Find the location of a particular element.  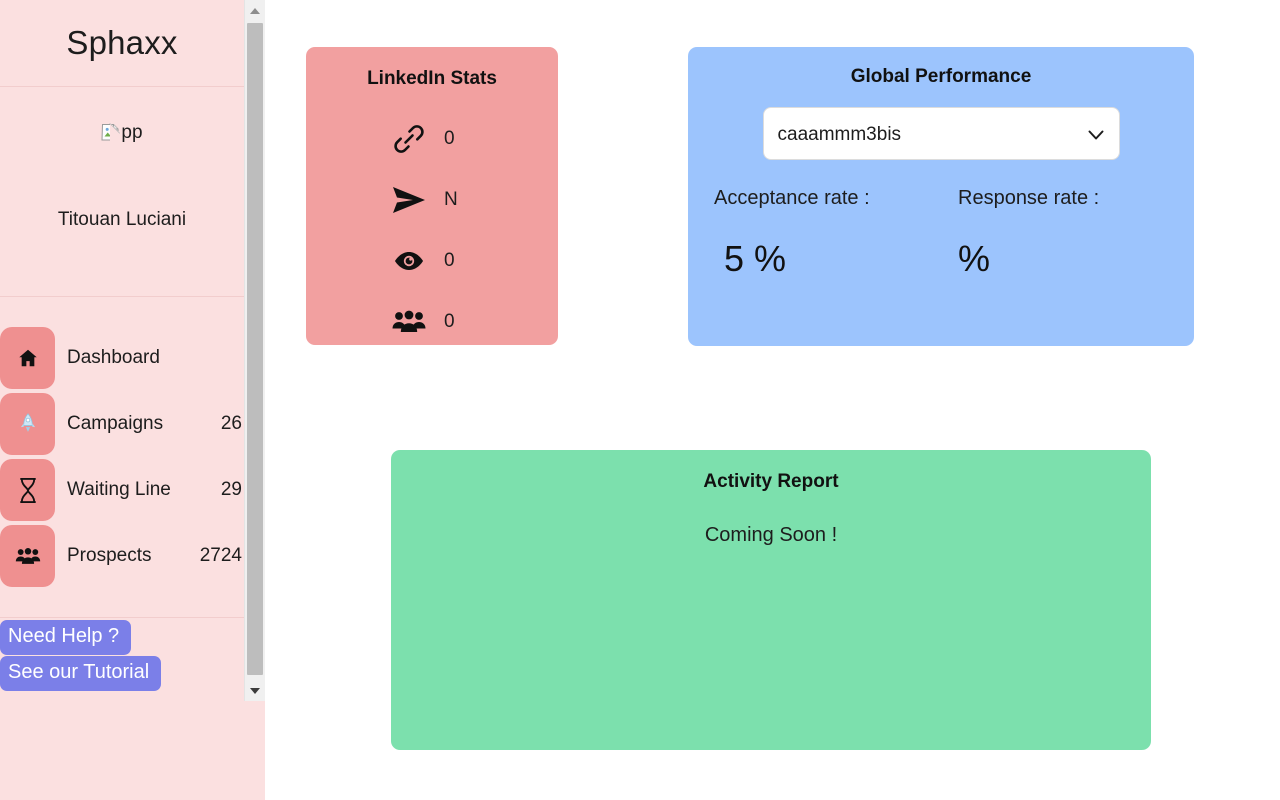

scroll-up-glyph is located at coordinates (255, 10).